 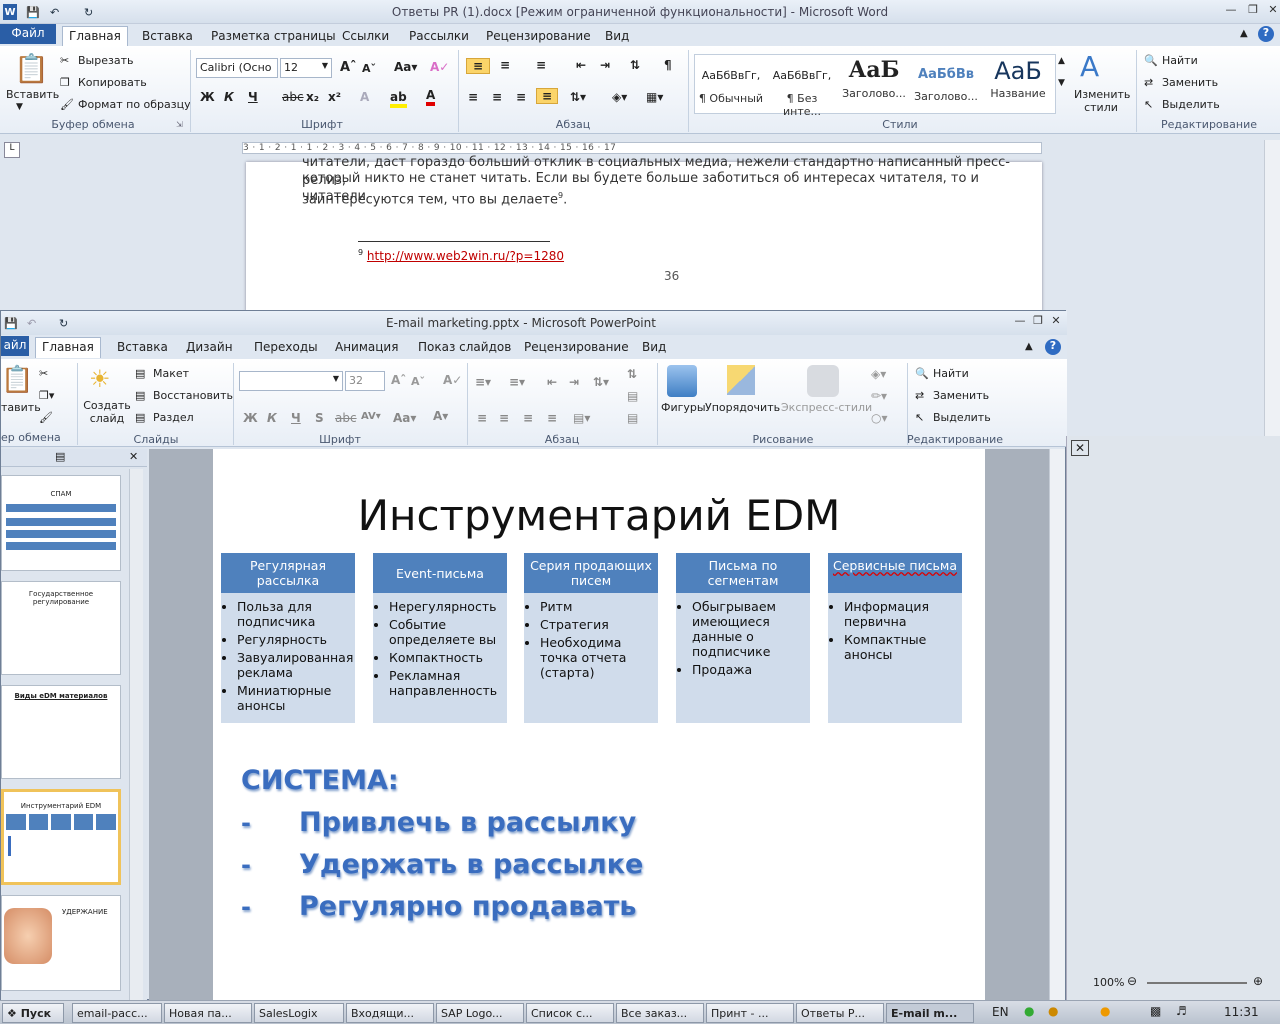 What do you see at coordinates (112, 82) in the screenshot?
I see `copy-button: Копировать` at bounding box center [112, 82].